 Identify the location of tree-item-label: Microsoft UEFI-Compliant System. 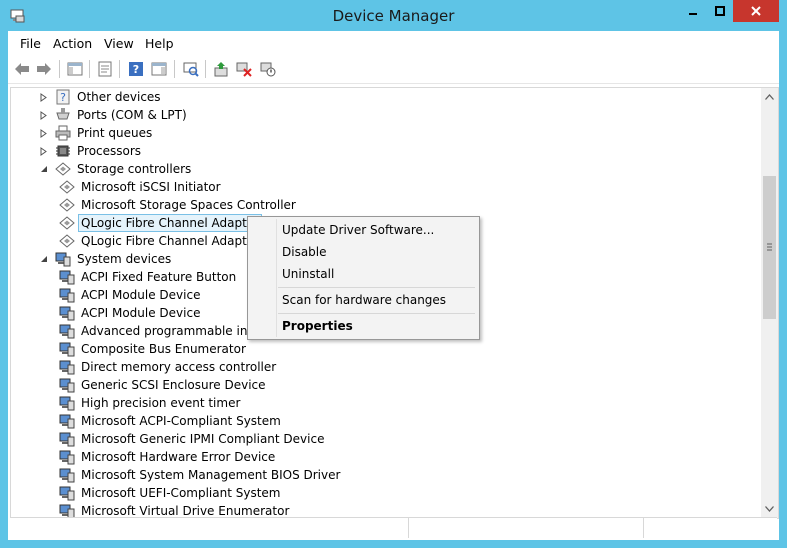
(181, 493).